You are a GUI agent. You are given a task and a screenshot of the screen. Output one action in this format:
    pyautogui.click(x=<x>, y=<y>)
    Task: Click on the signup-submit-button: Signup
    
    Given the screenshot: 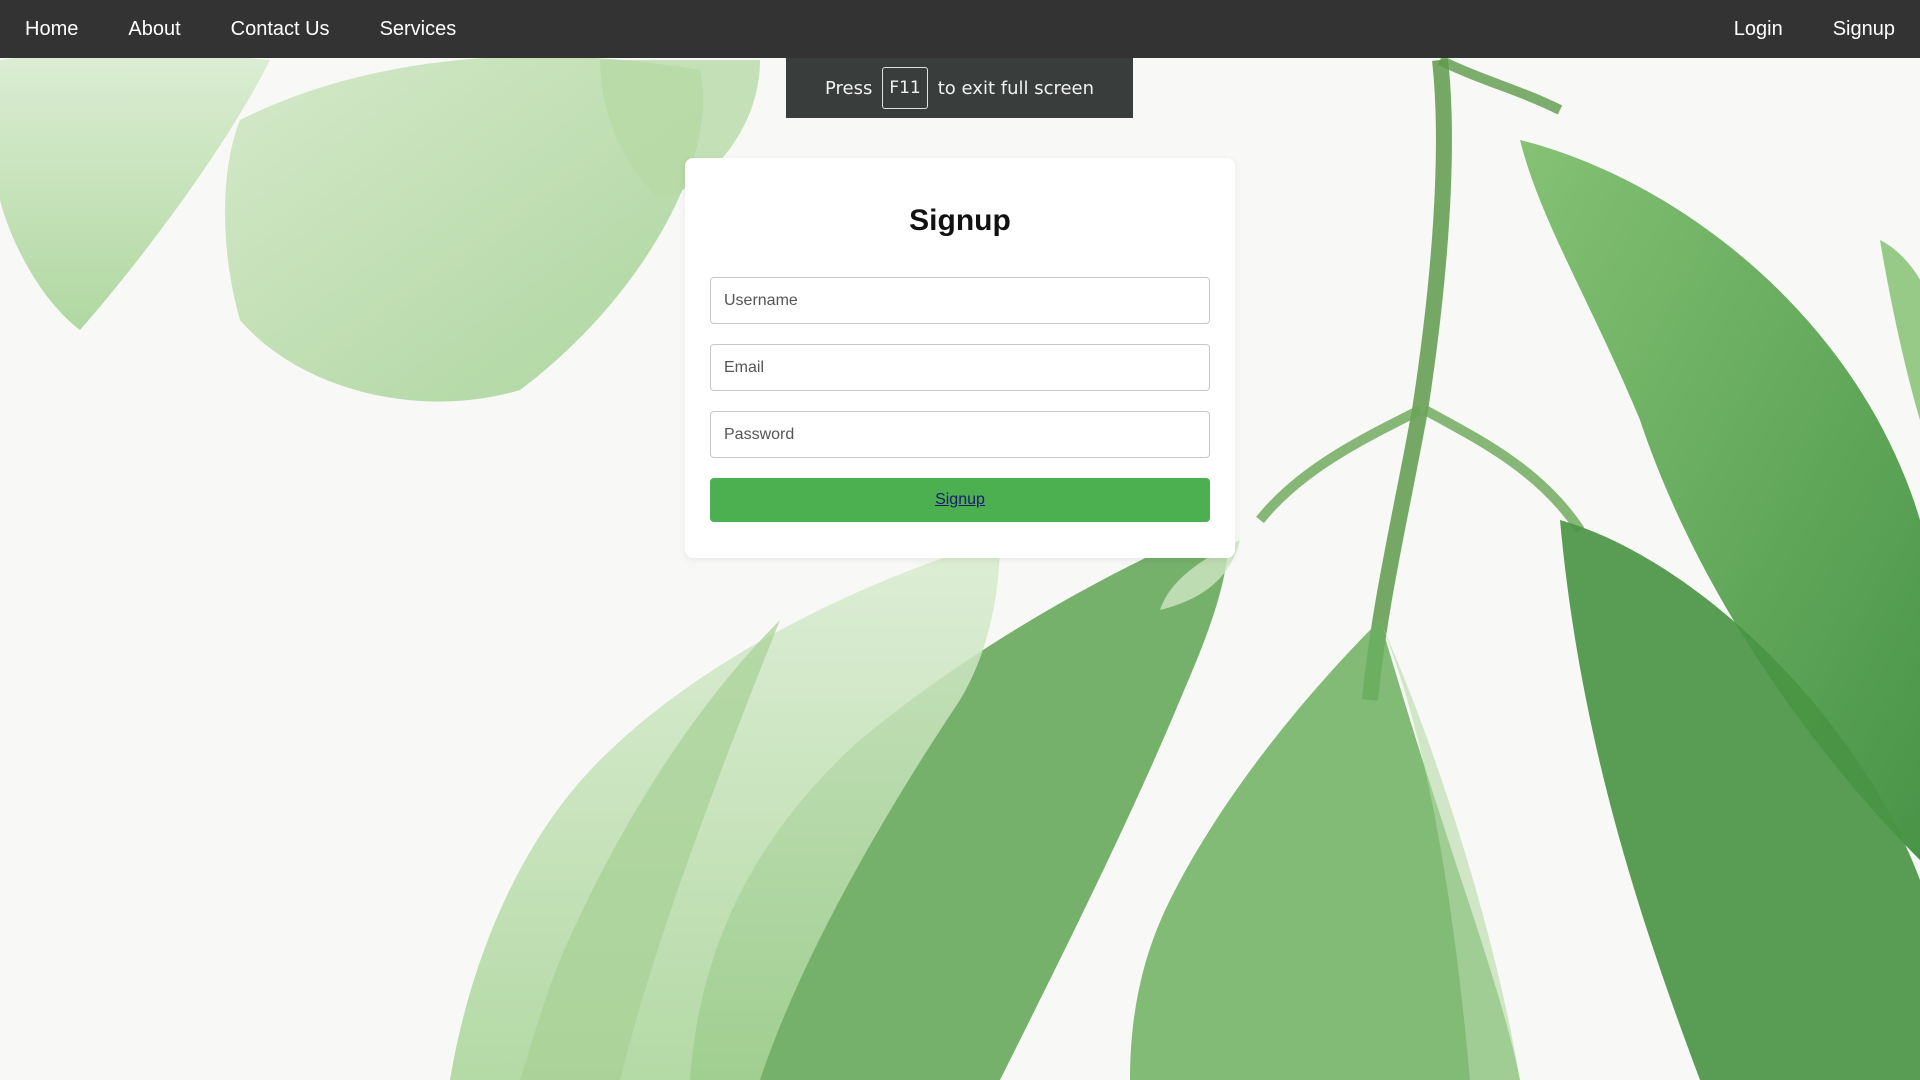 What is the action you would take?
    pyautogui.click(x=960, y=500)
    